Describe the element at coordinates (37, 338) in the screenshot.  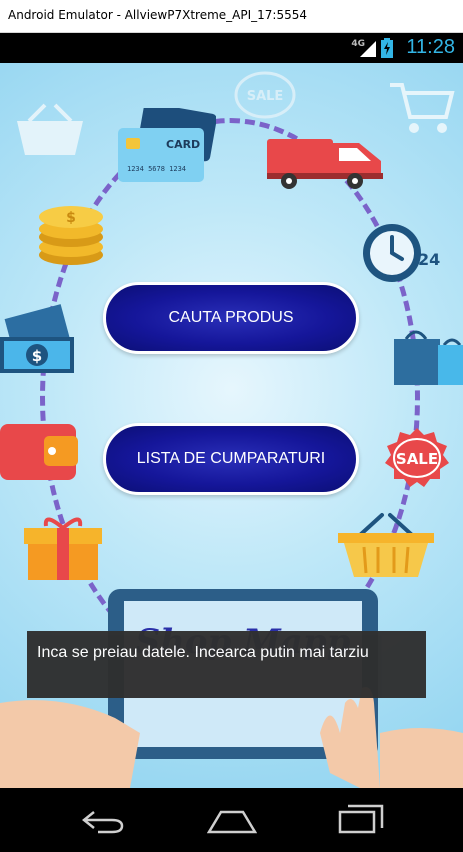
I see `money-bills-icon: $` at that location.